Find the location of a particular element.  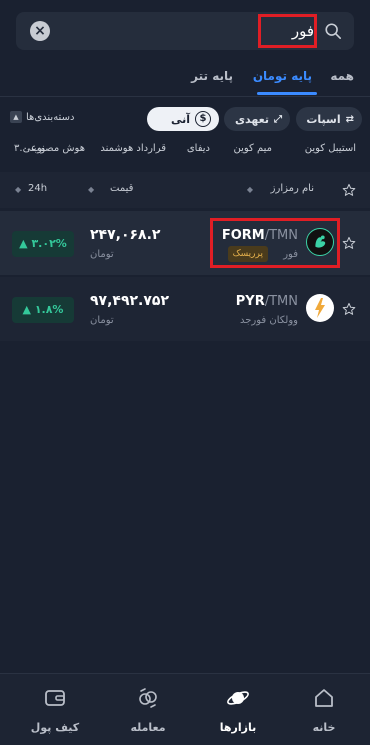

active-tab-indicator is located at coordinates (287, 93).